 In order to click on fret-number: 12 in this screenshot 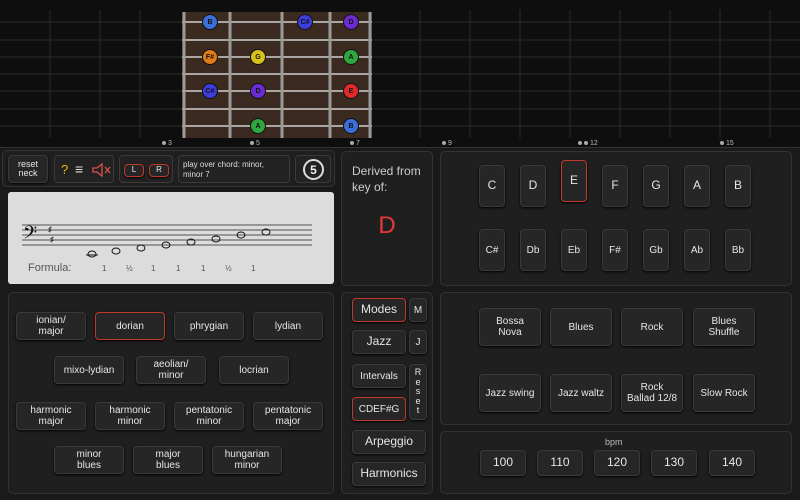, I will do `click(594, 143)`.